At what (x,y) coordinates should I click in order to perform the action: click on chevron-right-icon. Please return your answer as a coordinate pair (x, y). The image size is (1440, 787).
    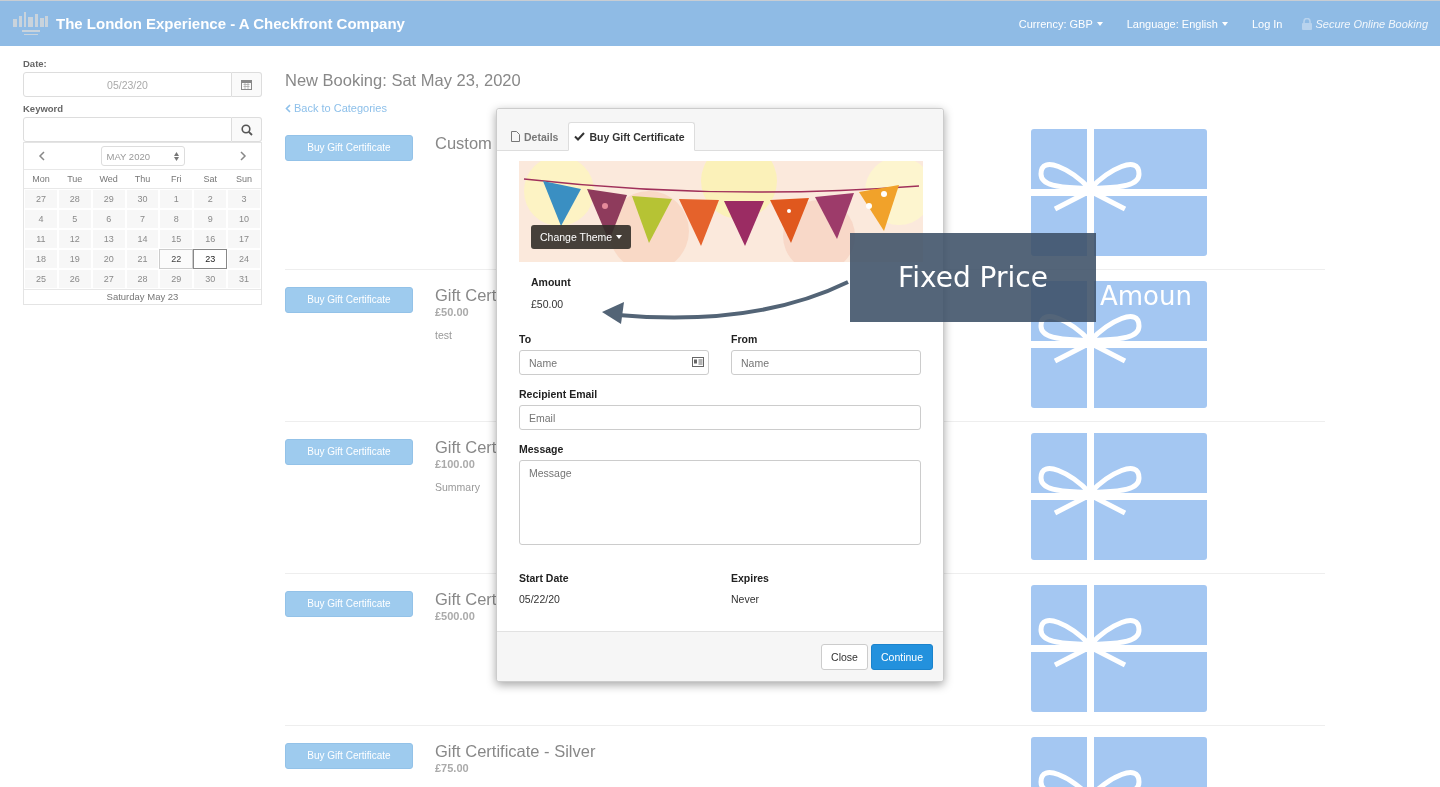
    Looking at the image, I should click on (243, 155).